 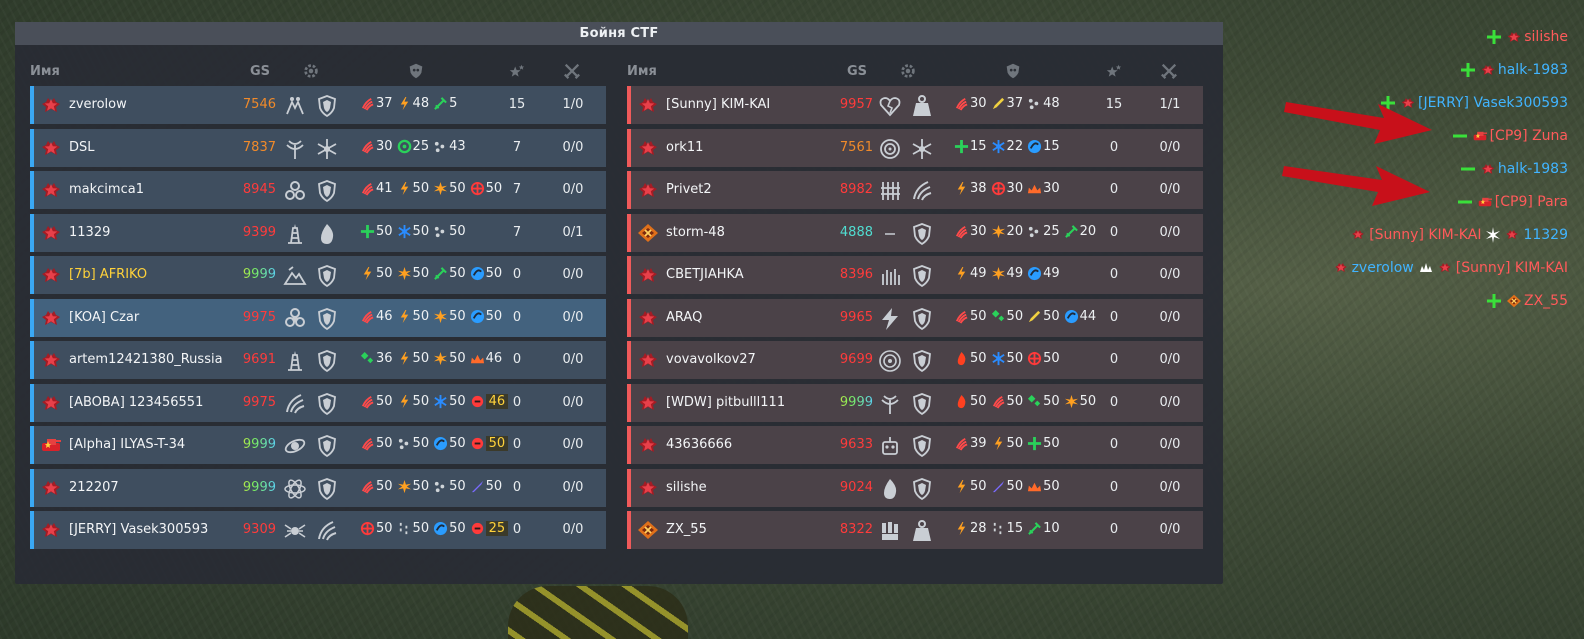 I want to click on kills-deaths: 1/0, so click(x=573, y=104).